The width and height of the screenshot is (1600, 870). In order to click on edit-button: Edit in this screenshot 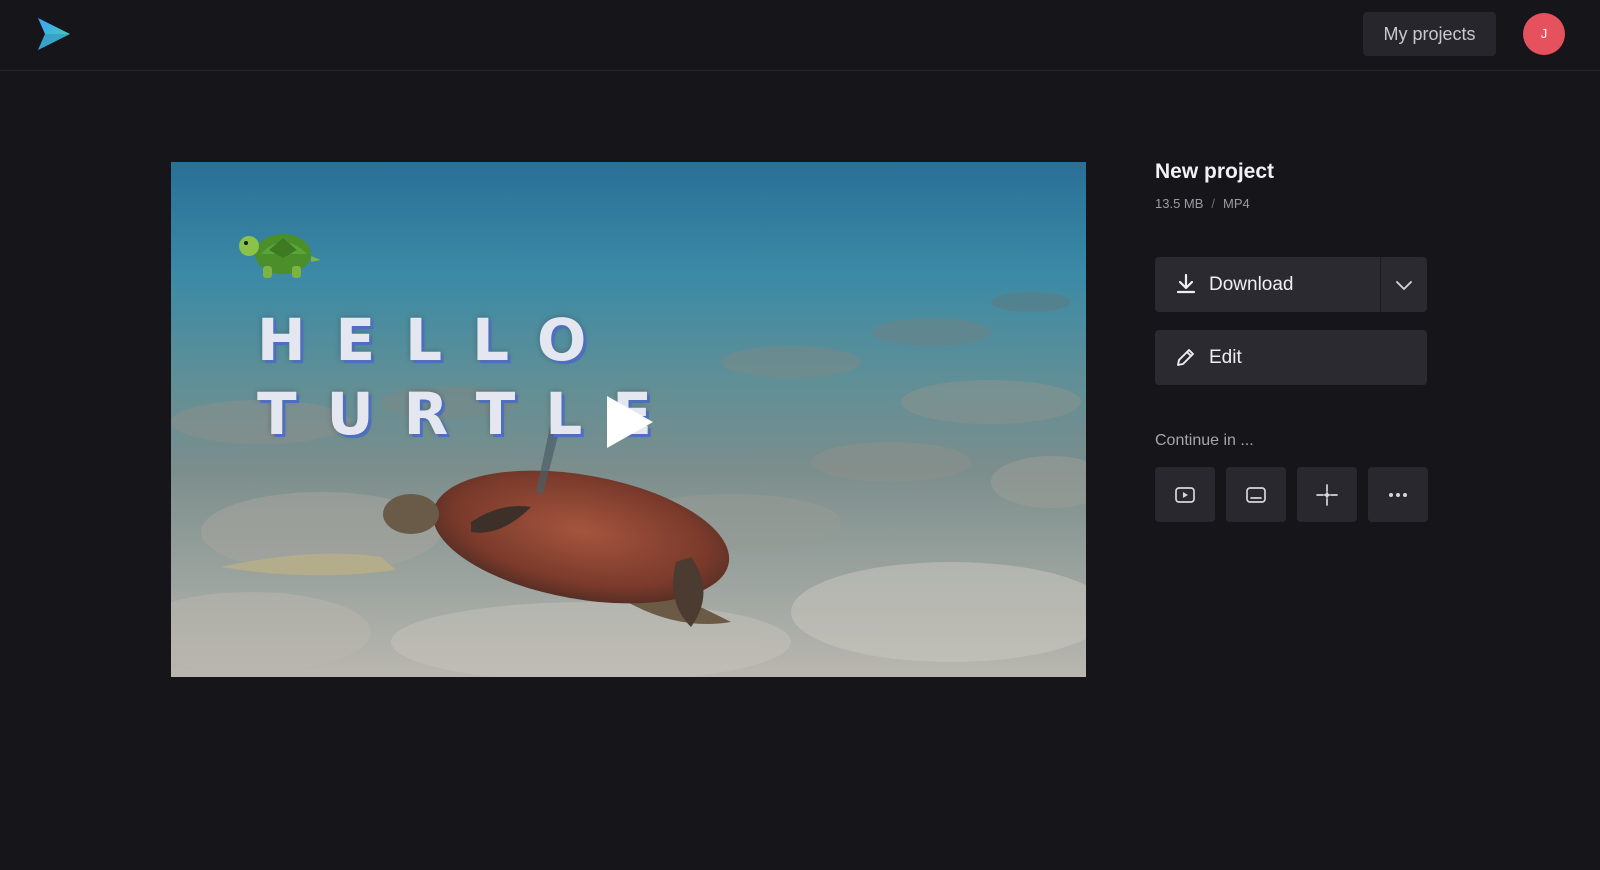, I will do `click(1291, 357)`.